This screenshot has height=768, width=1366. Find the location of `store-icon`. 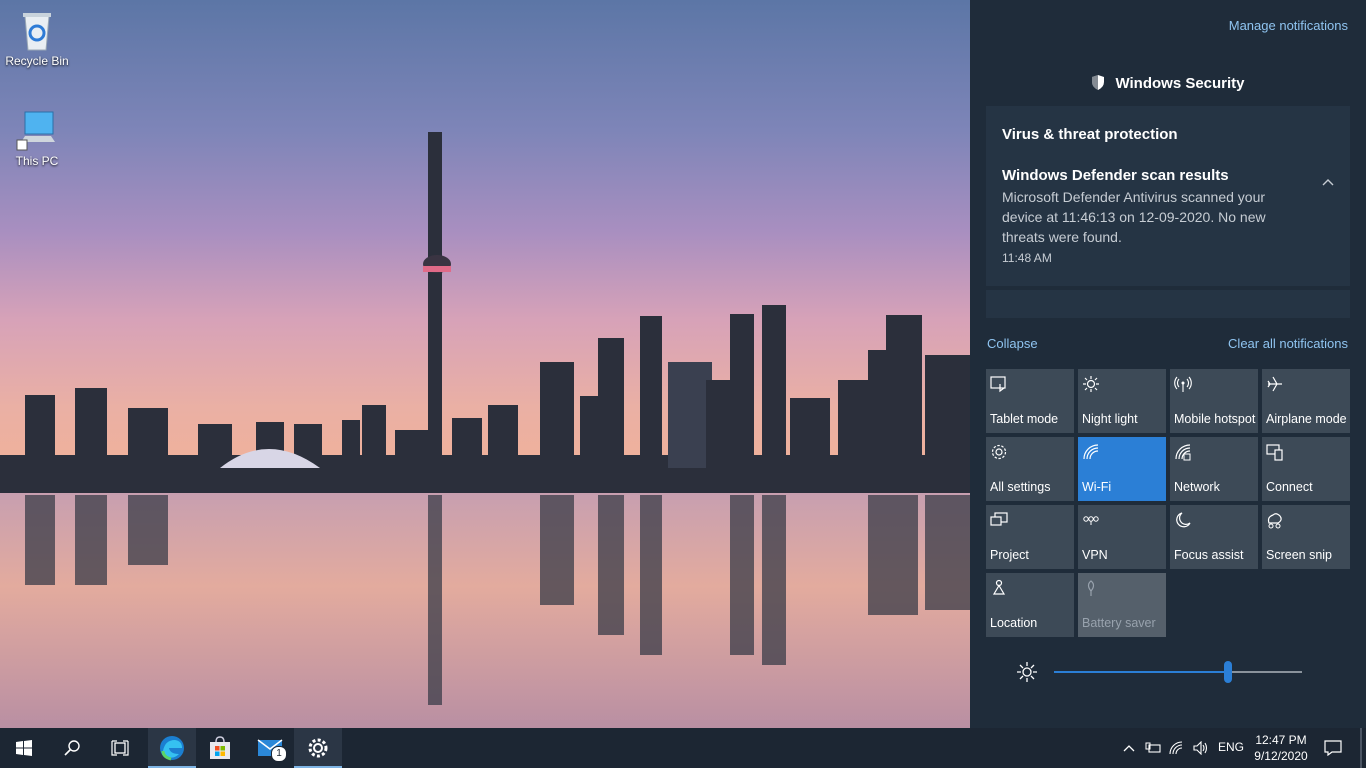

store-icon is located at coordinates (220, 747).